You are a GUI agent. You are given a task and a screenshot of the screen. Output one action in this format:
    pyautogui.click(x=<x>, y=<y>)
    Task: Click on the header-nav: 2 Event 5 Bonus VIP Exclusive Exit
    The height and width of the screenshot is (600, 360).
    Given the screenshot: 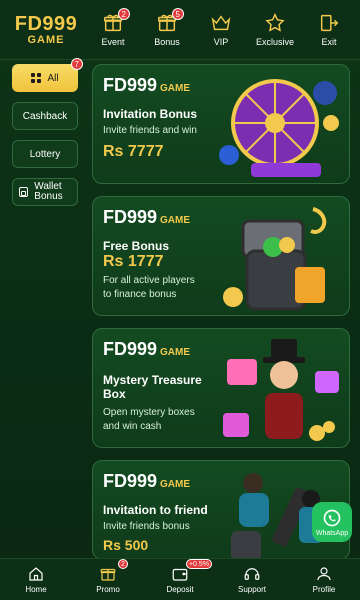 What is the action you would take?
    pyautogui.click(x=221, y=27)
    